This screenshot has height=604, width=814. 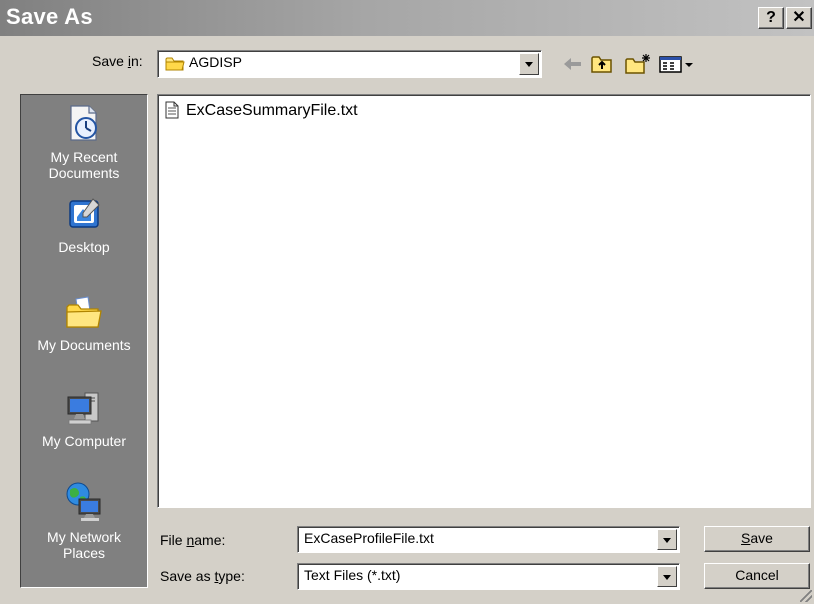 I want to click on place-label: Desktop, so click(x=84, y=247).